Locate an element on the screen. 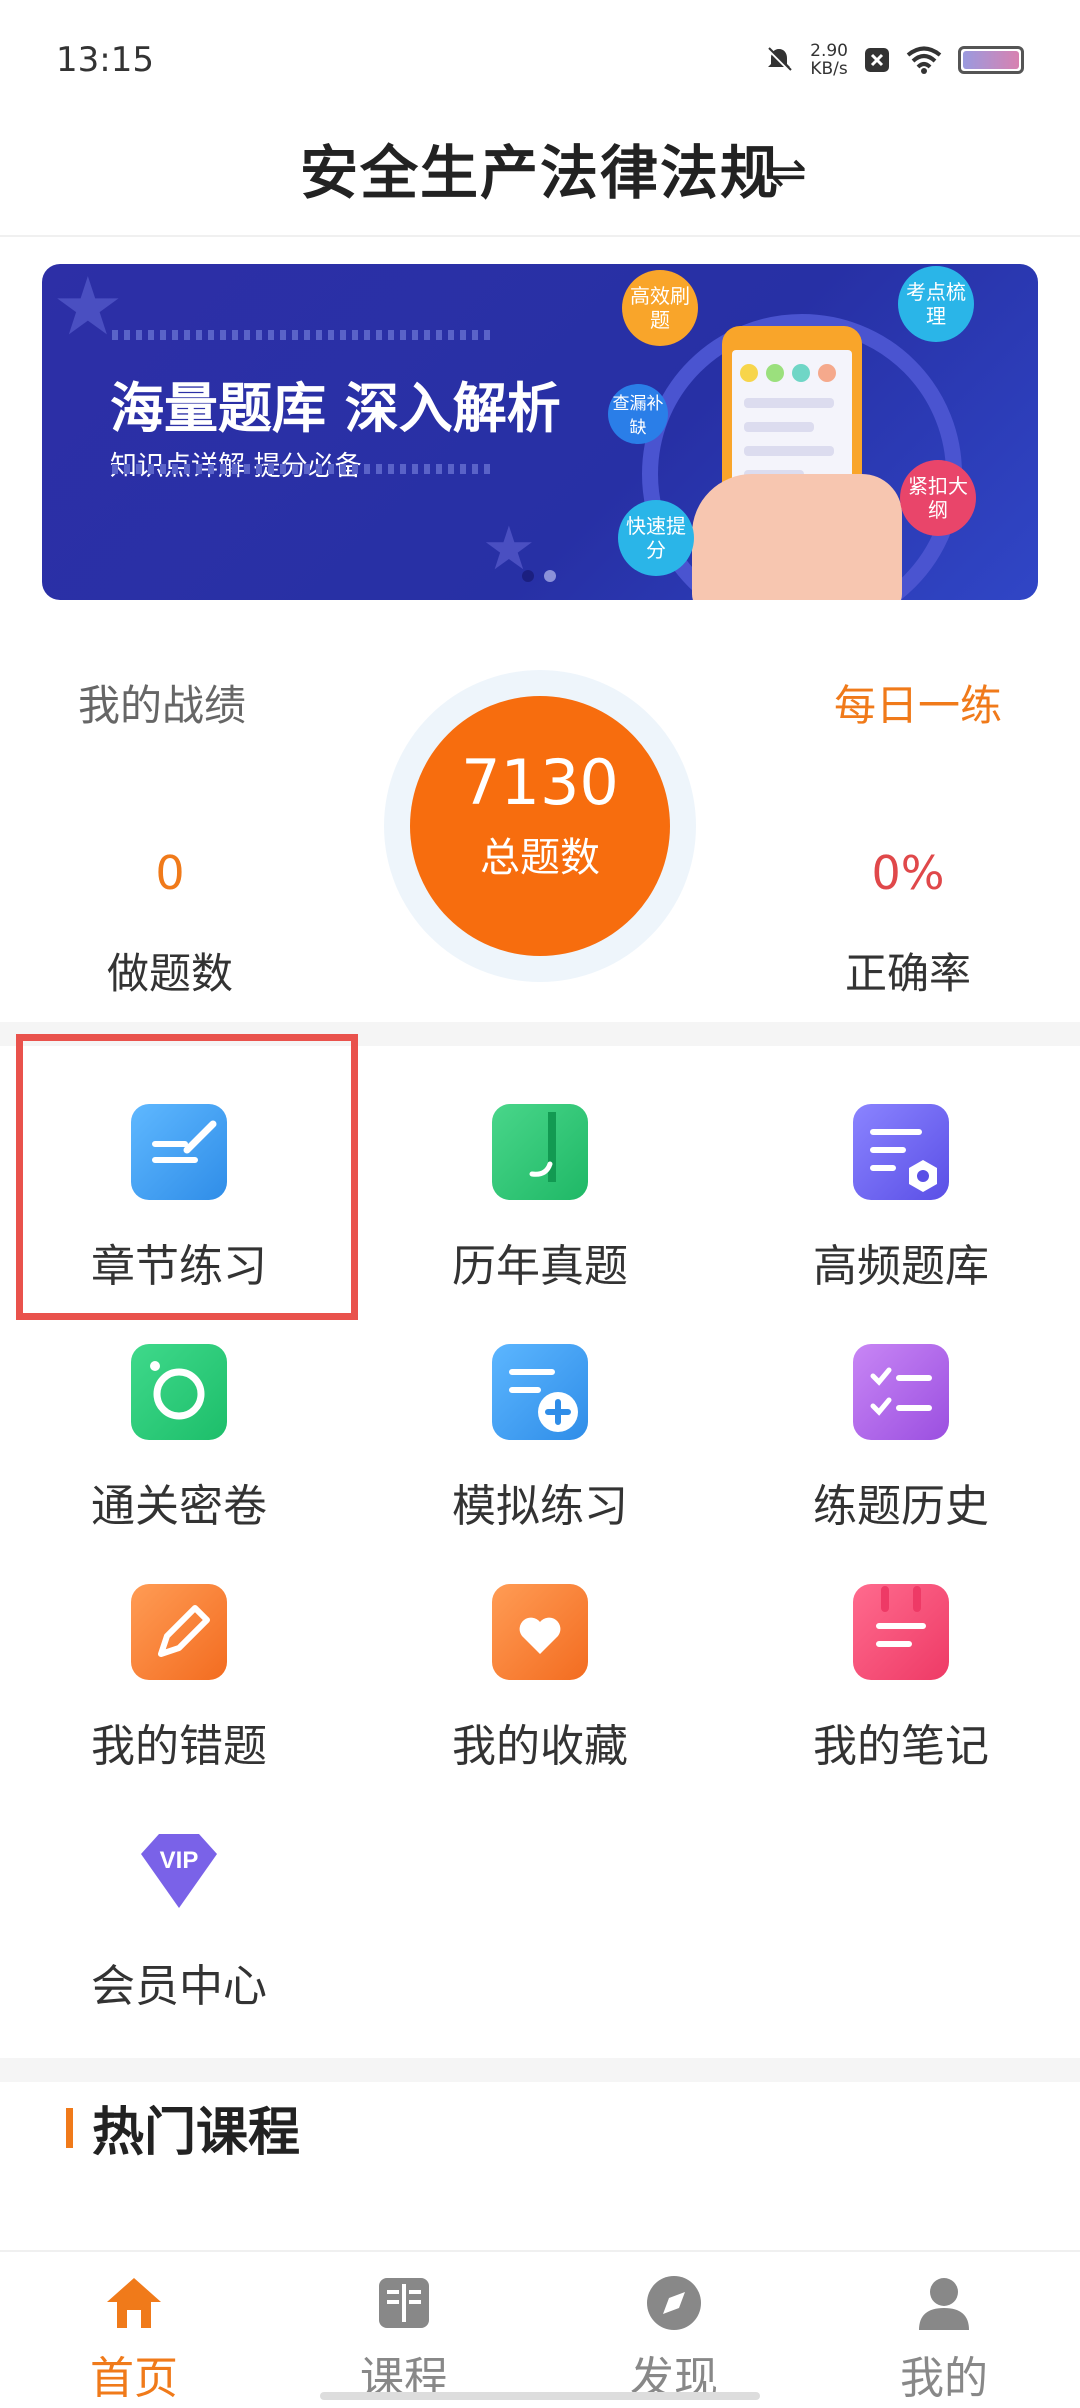 Image resolution: width=1080 pixels, height=2408 pixels. grid-item-label: 我的收藏 is located at coordinates (540, 1746).